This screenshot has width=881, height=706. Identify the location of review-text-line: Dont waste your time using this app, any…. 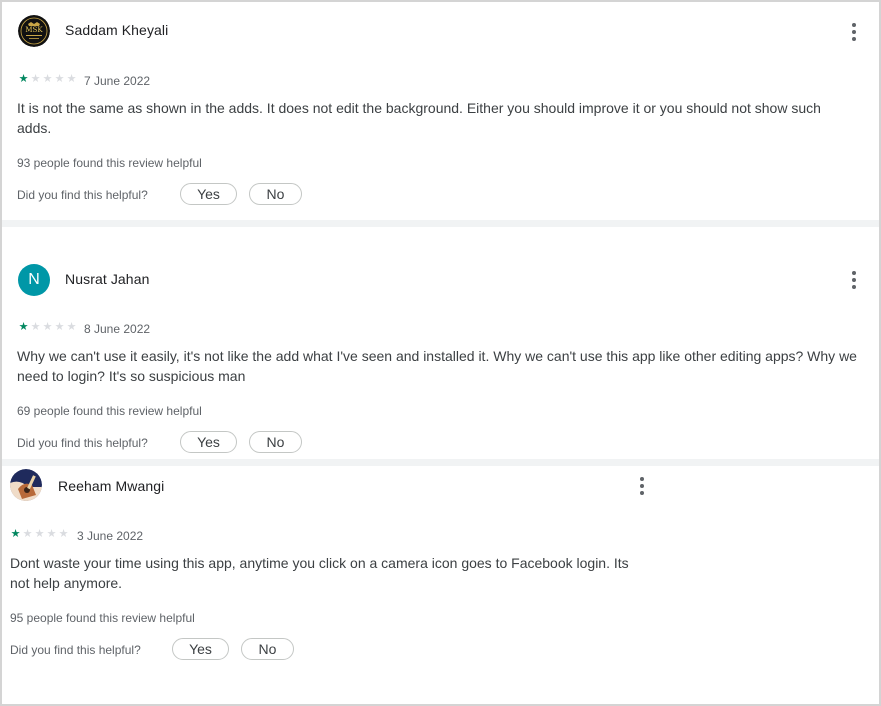
(319, 563).